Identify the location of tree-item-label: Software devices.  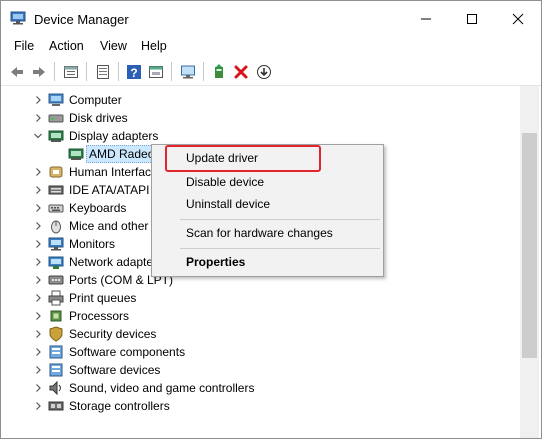
(115, 370).